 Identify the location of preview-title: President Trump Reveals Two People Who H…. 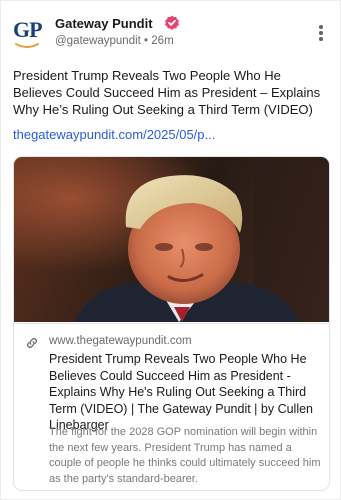
(185, 392).